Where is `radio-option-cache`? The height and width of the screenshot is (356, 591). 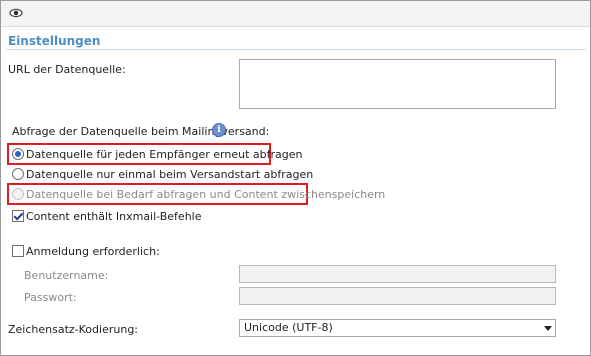
radio-option-cache is located at coordinates (18, 194).